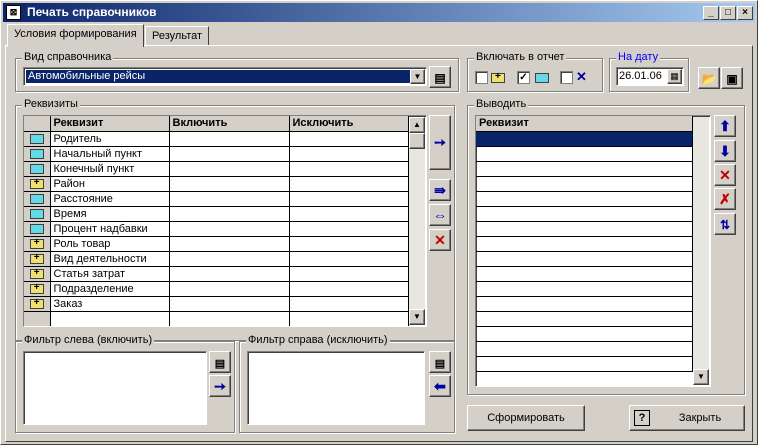 The width and height of the screenshot is (758, 445). What do you see at coordinates (440, 190) in the screenshot?
I see `move-all-right-button: ⇛` at bounding box center [440, 190].